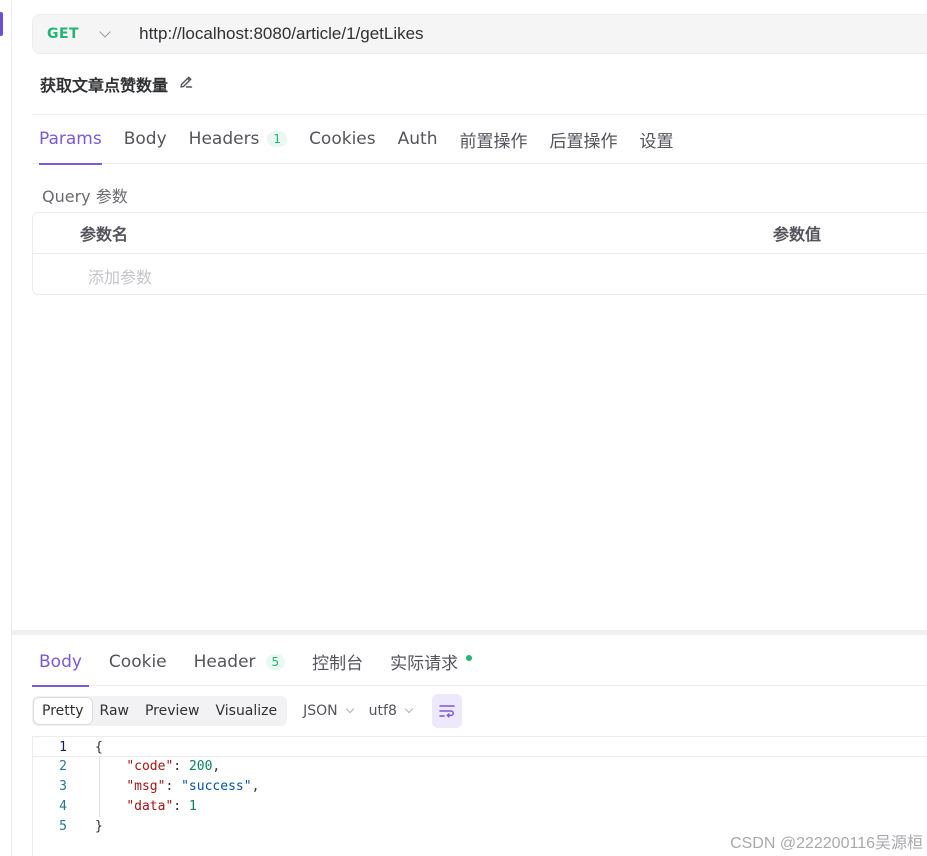 The height and width of the screenshot is (856, 927). I want to click on view-mode-switch: Pretty Raw Preview Visualize, so click(160, 711).